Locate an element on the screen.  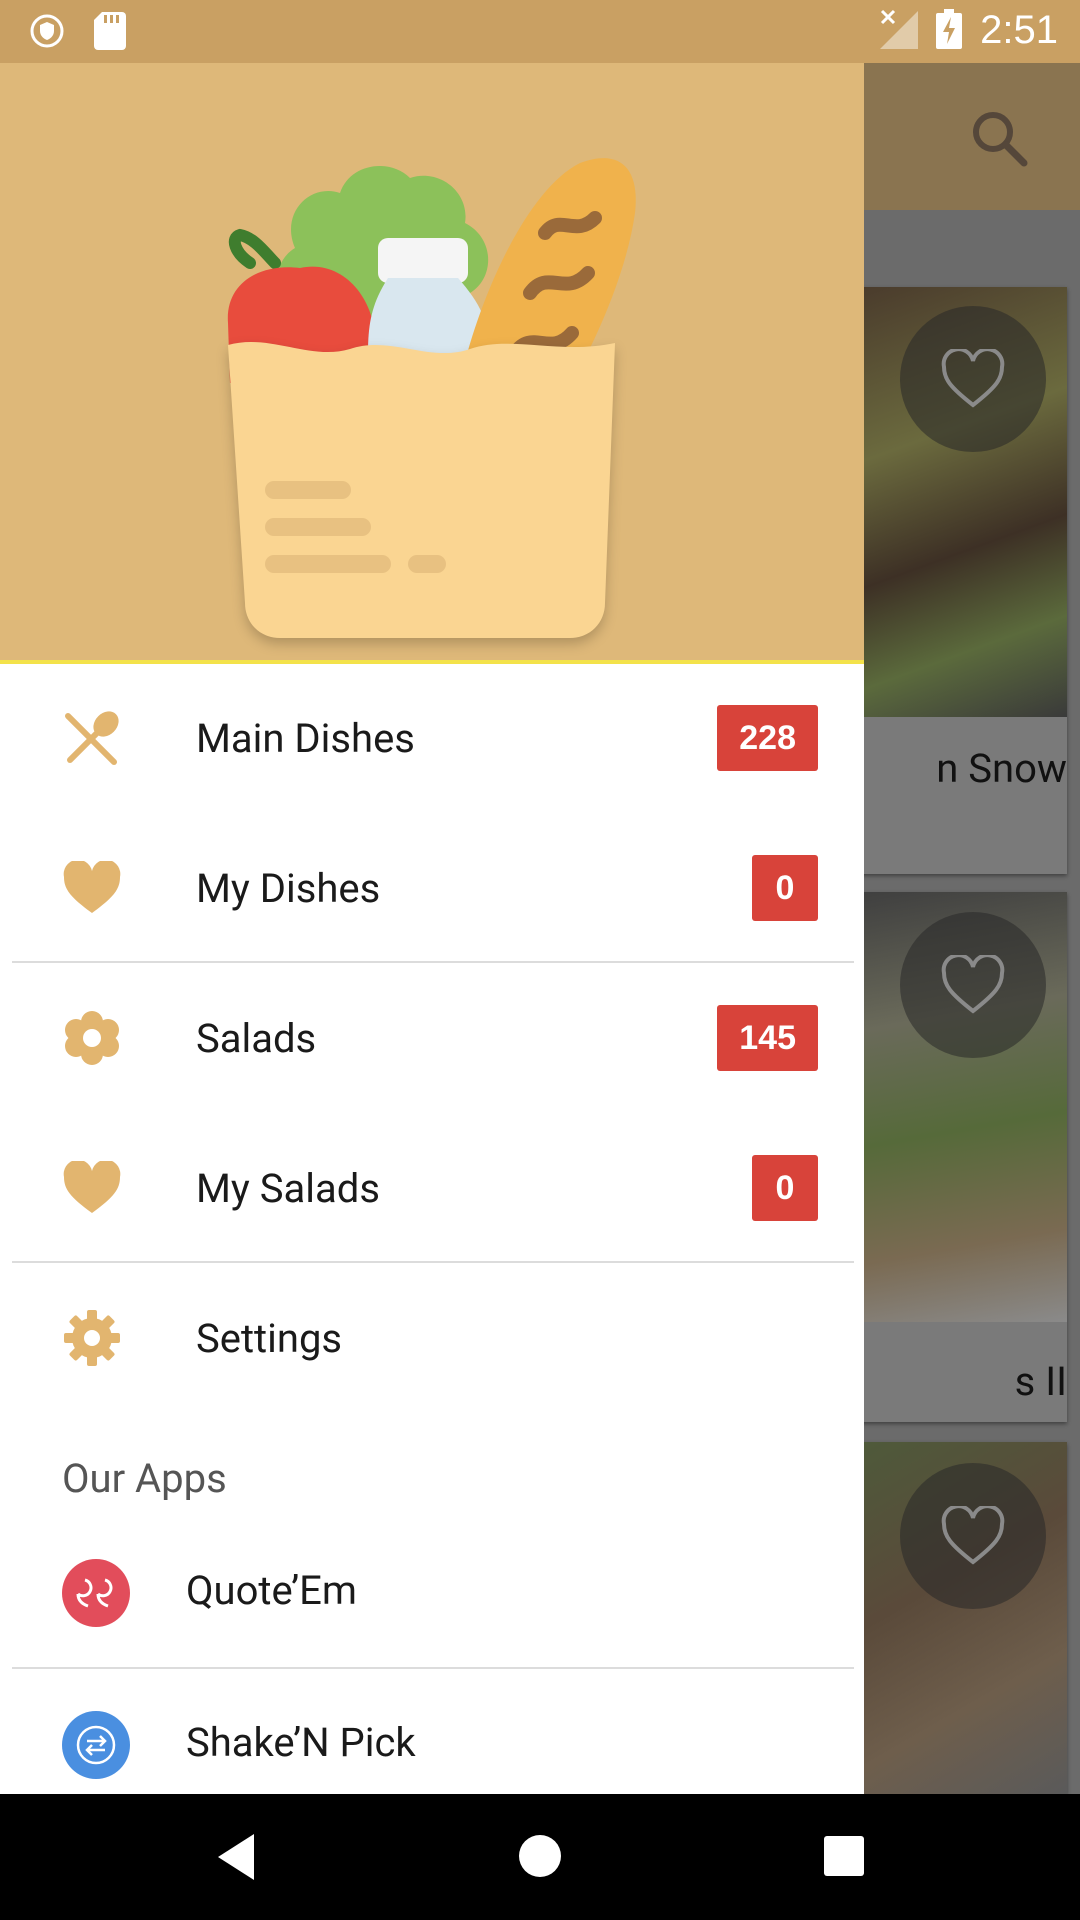
app-label: Quote’Em is located at coordinates (271, 1590).